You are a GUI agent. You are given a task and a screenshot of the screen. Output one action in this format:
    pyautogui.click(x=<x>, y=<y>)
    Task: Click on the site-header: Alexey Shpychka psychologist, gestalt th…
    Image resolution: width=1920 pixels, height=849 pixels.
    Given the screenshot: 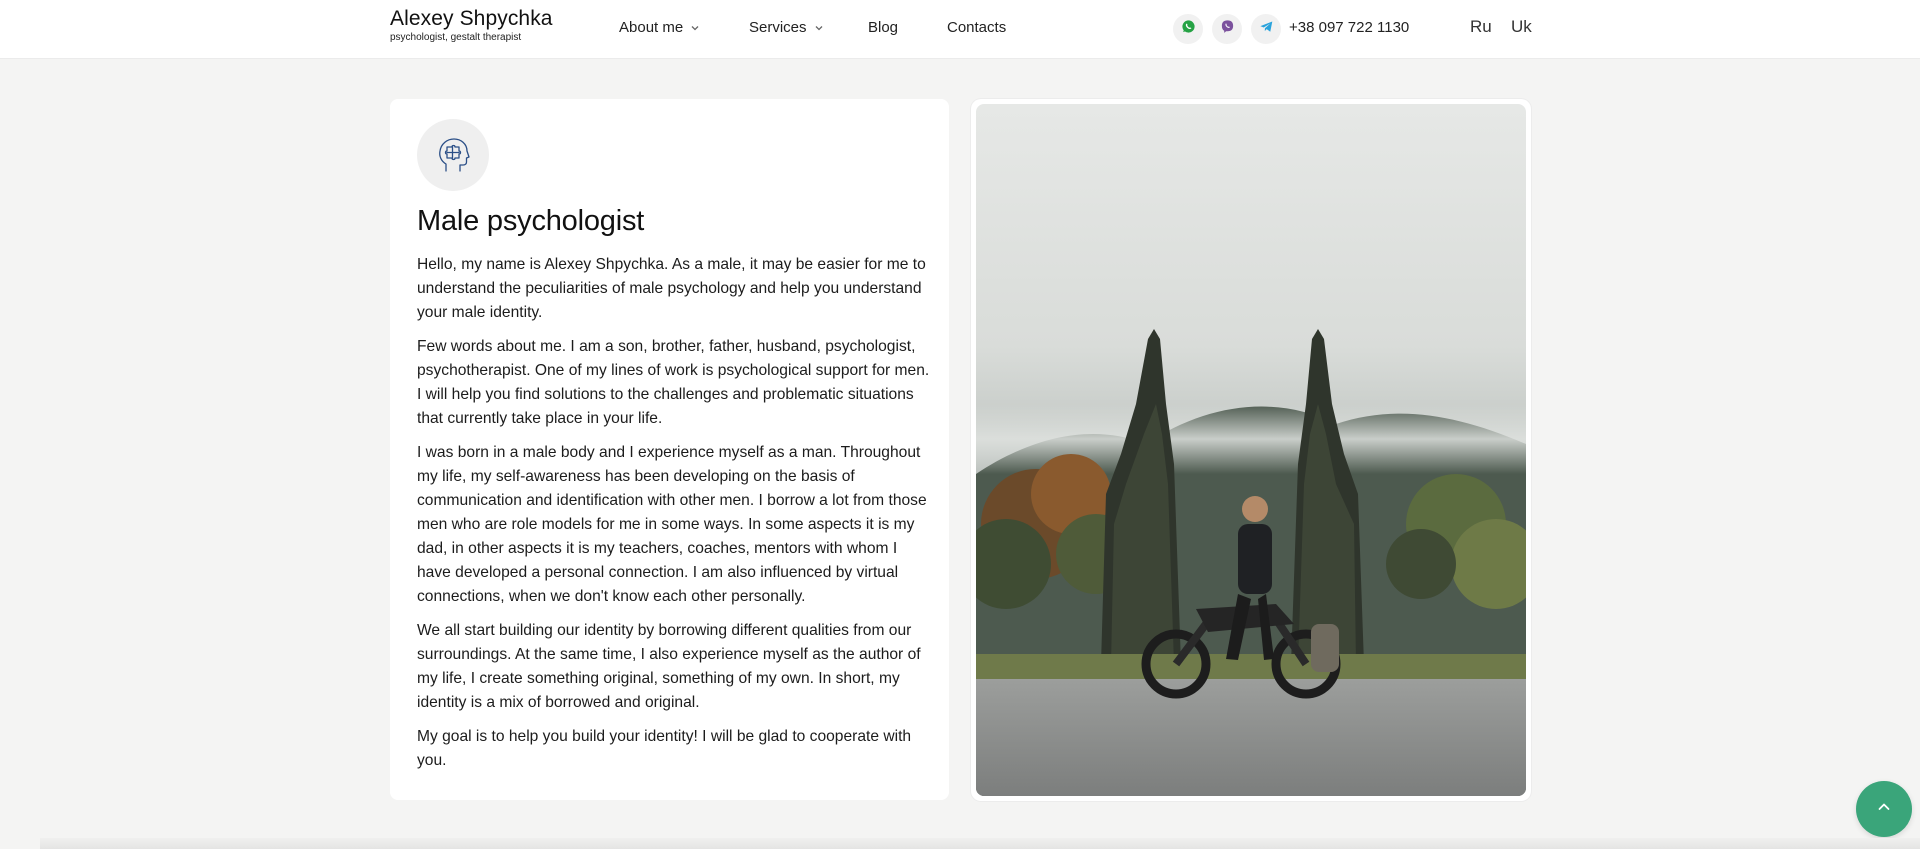 What is the action you would take?
    pyautogui.click(x=960, y=29)
    